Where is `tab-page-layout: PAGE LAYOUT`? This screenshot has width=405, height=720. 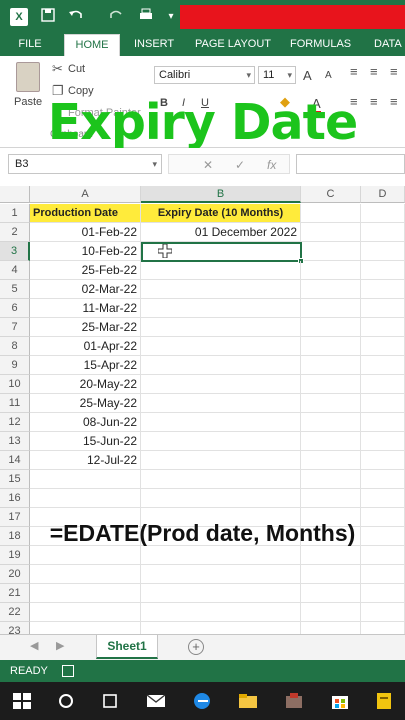
tab-page-layout: PAGE LAYOUT is located at coordinates (233, 45).